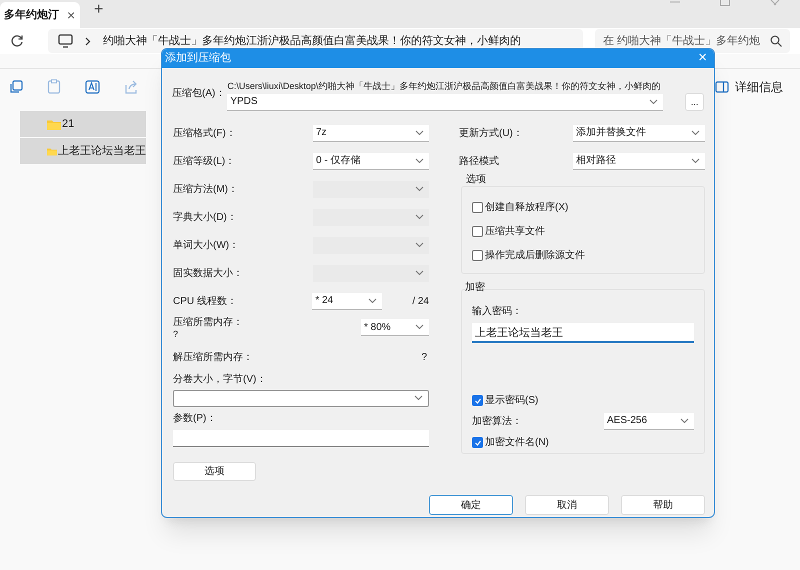 The image size is (800, 570). I want to click on checkbox-label: 操作完成后删除源文件, so click(535, 255).